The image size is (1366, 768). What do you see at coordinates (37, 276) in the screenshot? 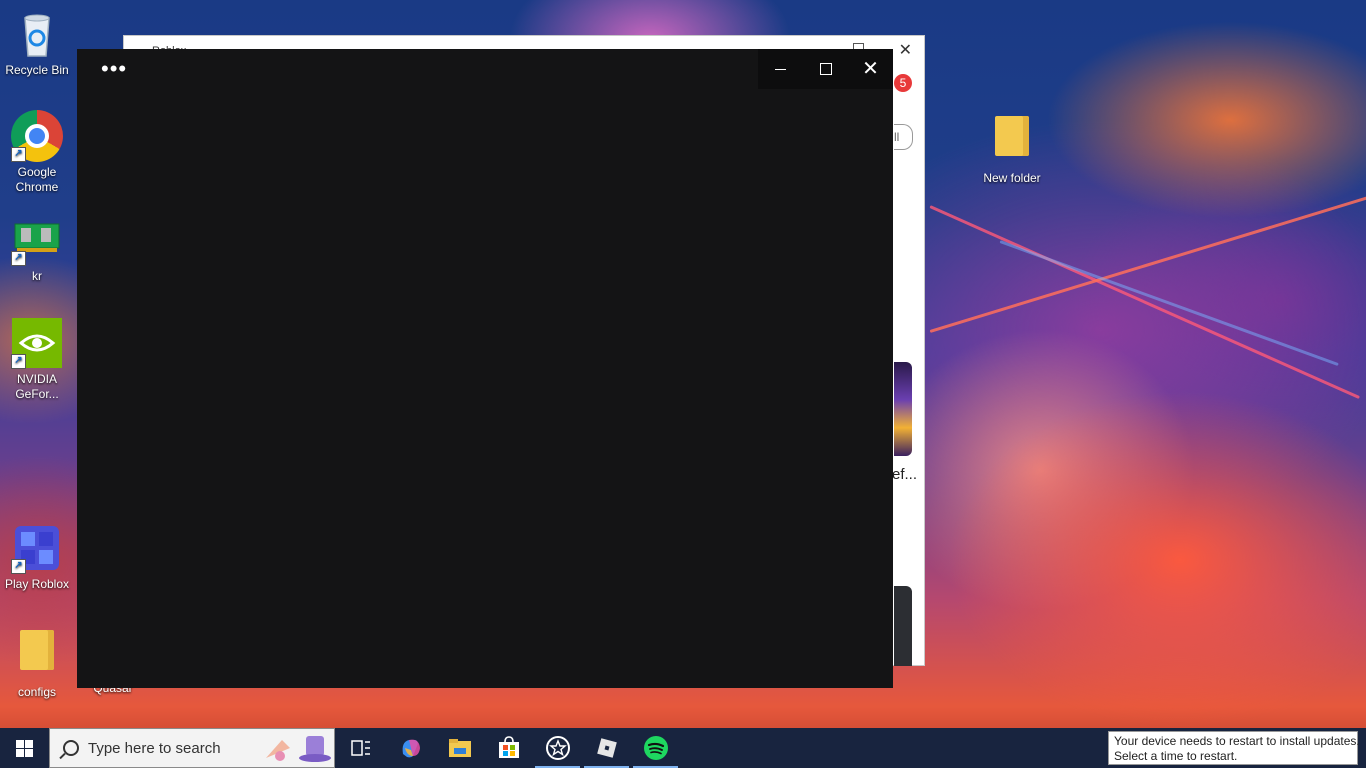
I see `desktop-icon-label: kr` at bounding box center [37, 276].